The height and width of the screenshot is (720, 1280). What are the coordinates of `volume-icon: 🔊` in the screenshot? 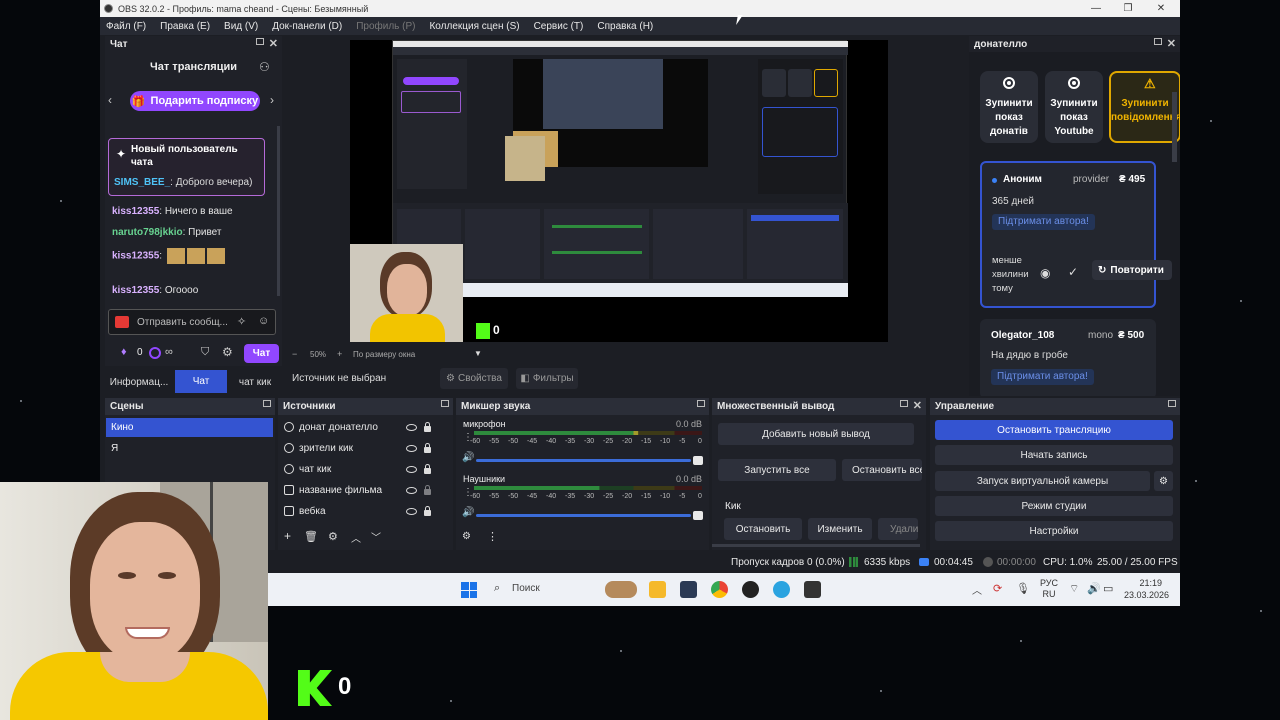 It's located at (1094, 588).